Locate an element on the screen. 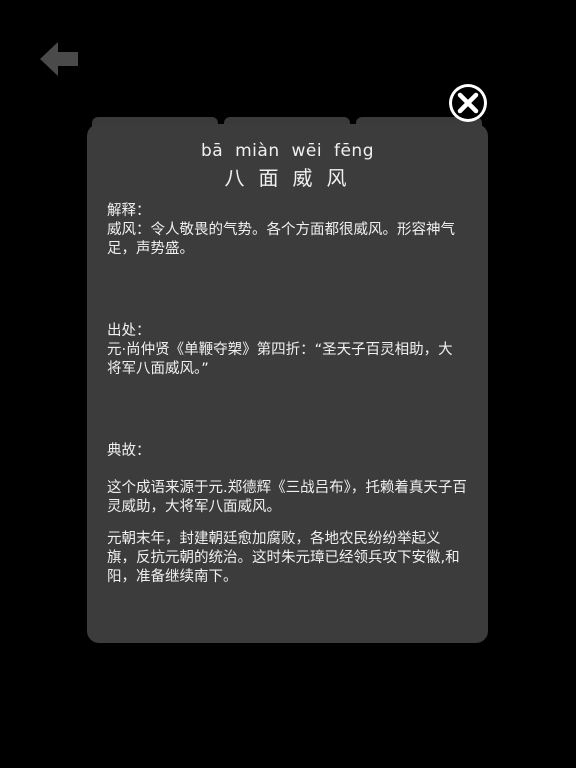 The image size is (576, 768). source-text: 元·尚仲贤《单鞭夺槊》第四折：“圣天子百灵相助，大将军八面威风。” is located at coordinates (280, 359).